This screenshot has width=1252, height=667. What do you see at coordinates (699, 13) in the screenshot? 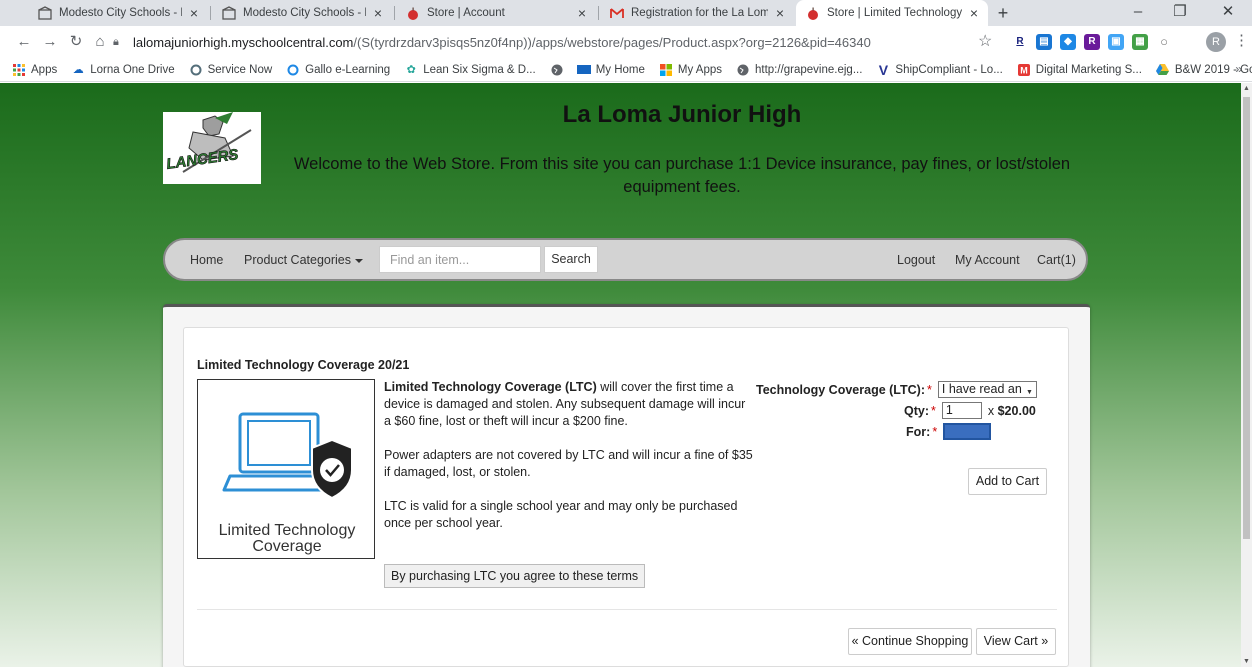
I see `tab-title: Registration for the La Loma Juni` at bounding box center [699, 13].